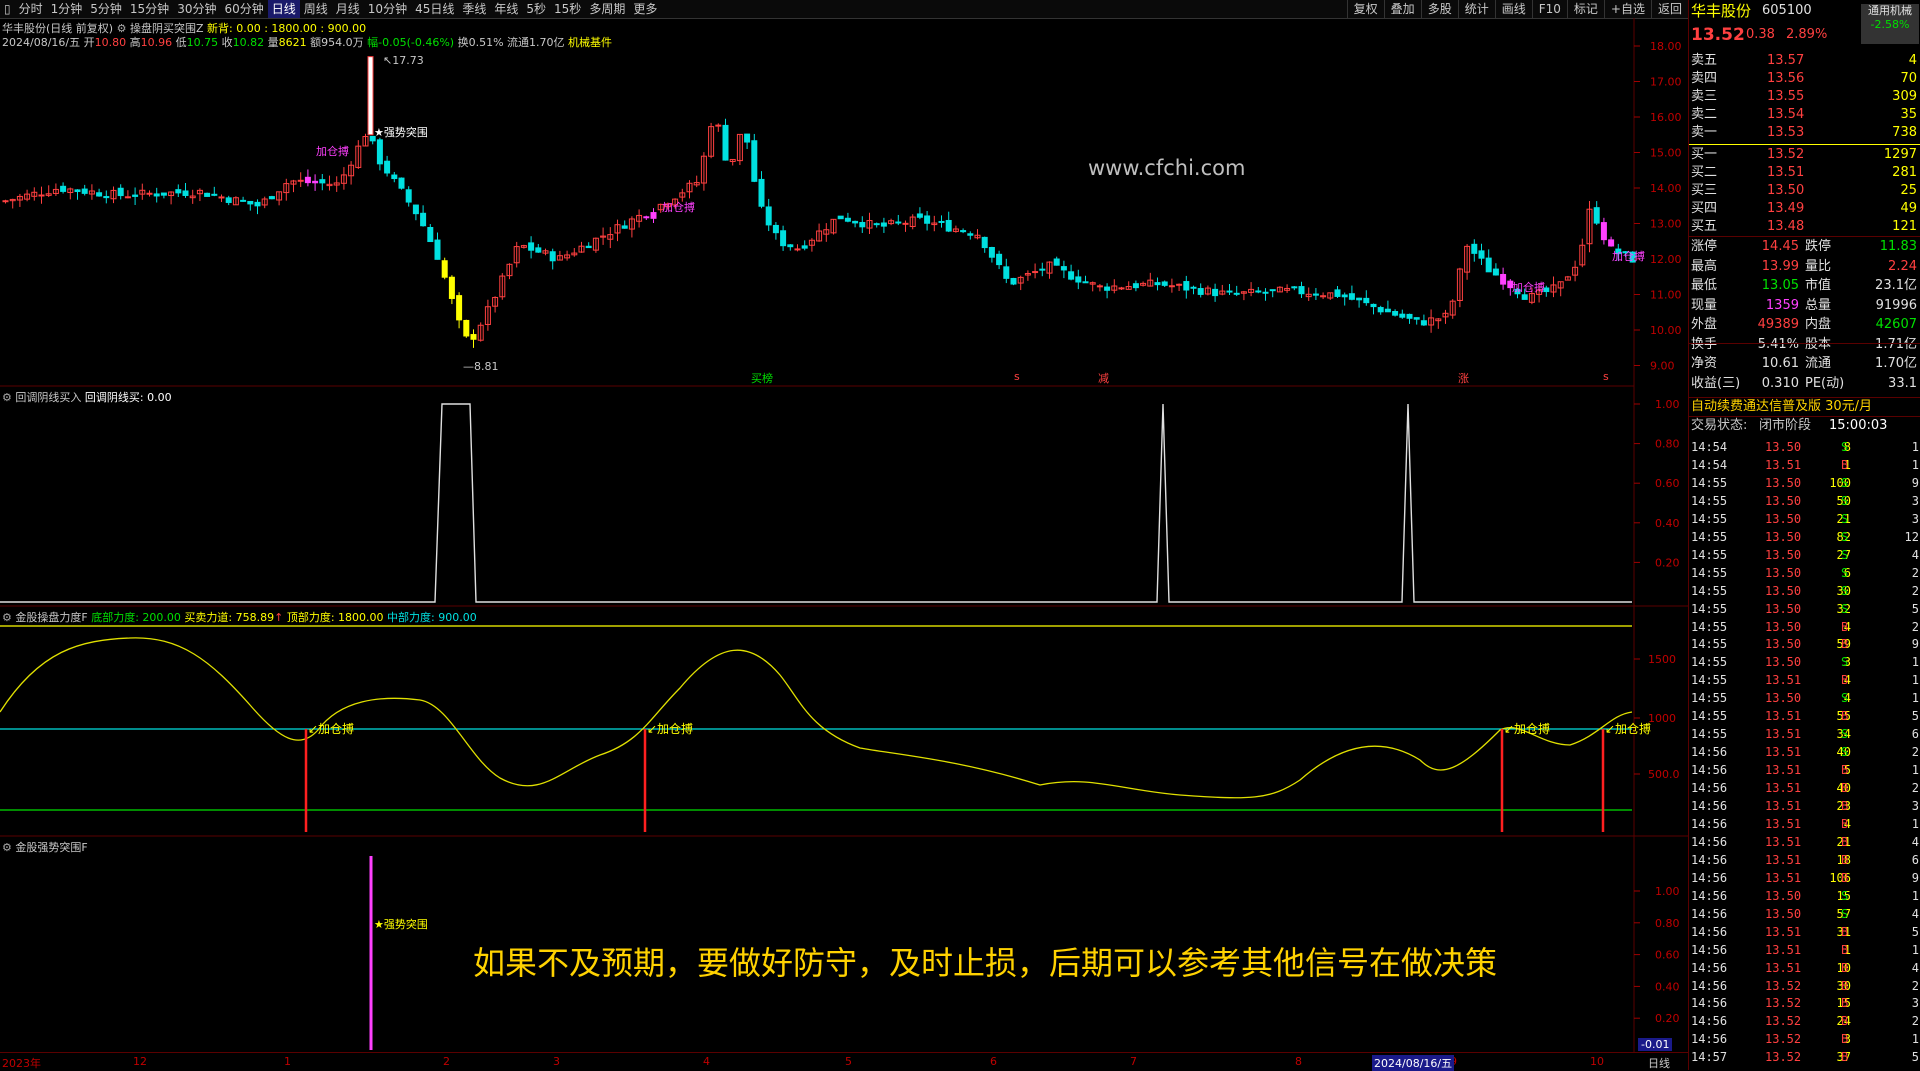 The width and height of the screenshot is (1920, 1071). Describe the element at coordinates (1704, 226) in the screenshot. I see `bid-label: 买五` at that location.